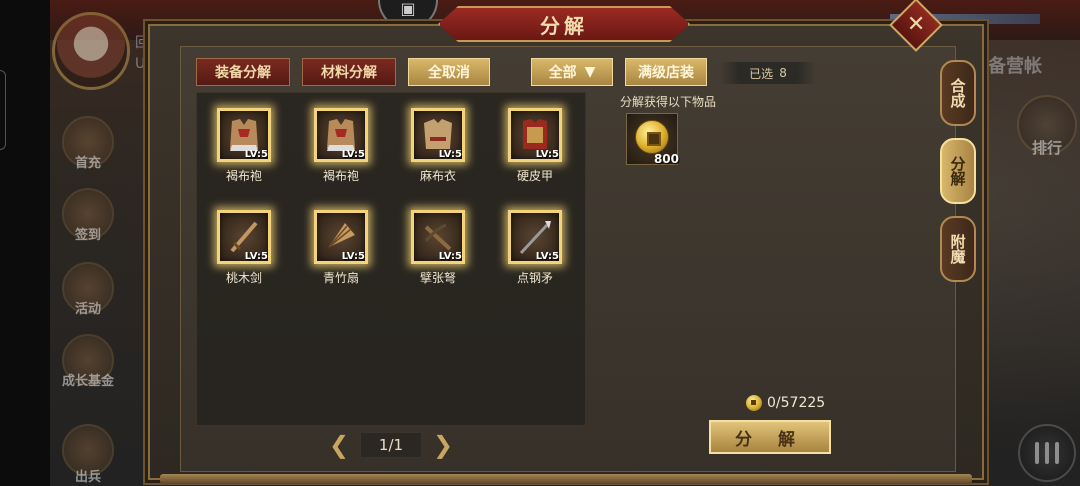  I want to click on pager: ❮ 1/1 ❯, so click(391, 445).